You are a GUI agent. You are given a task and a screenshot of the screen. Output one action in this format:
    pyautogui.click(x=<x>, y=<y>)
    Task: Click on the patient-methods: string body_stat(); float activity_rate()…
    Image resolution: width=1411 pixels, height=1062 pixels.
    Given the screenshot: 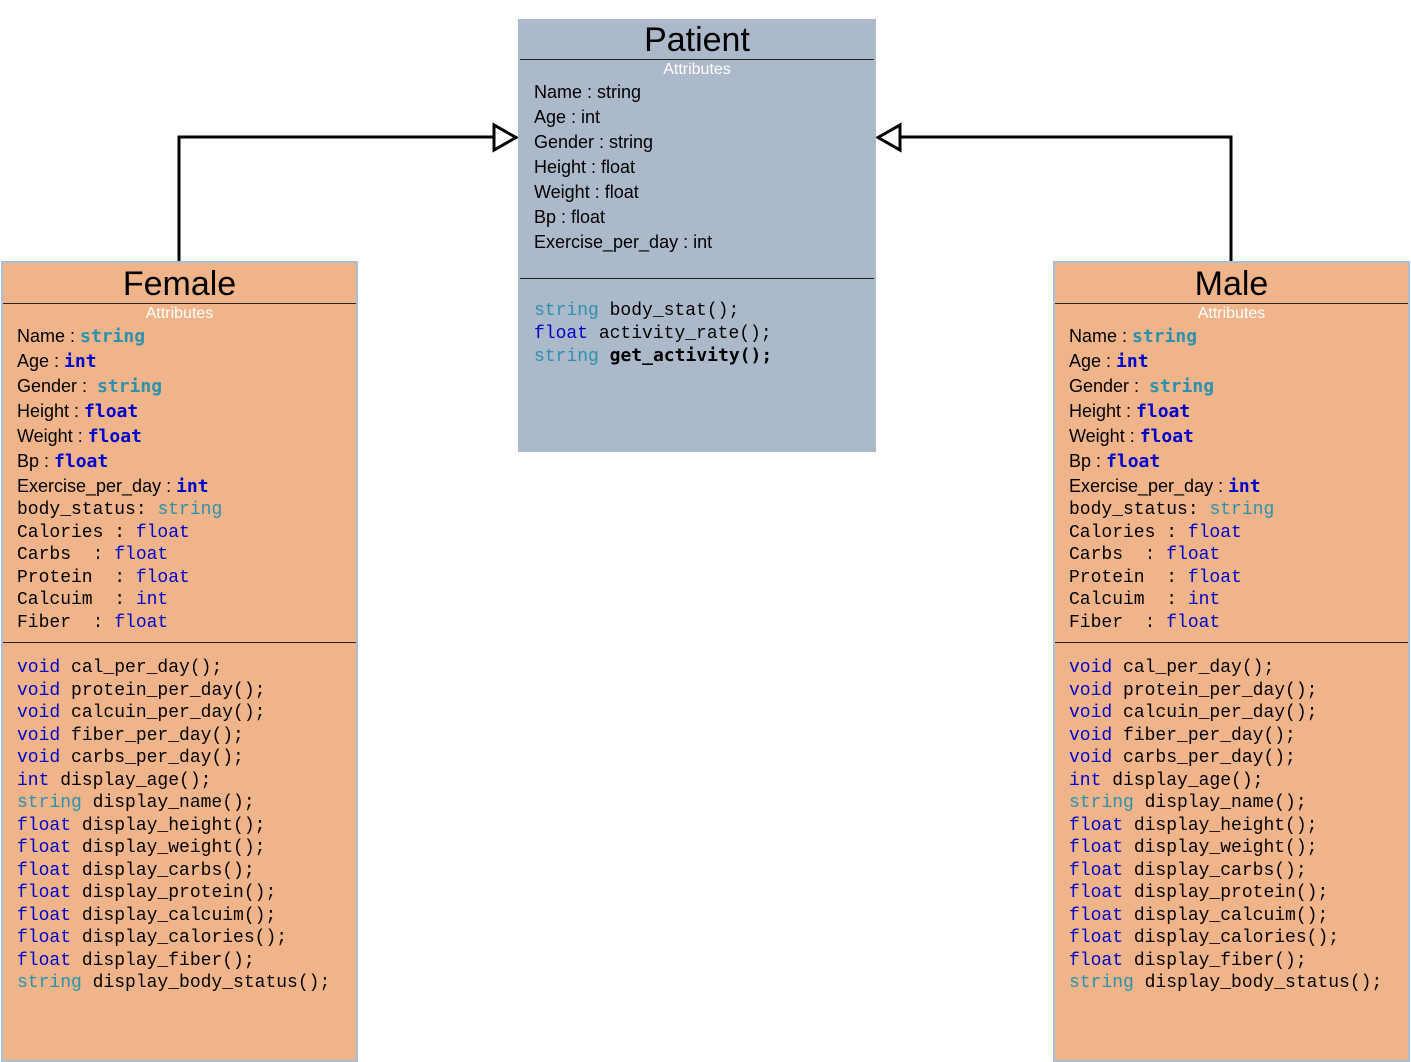 What is the action you would take?
    pyautogui.click(x=697, y=324)
    